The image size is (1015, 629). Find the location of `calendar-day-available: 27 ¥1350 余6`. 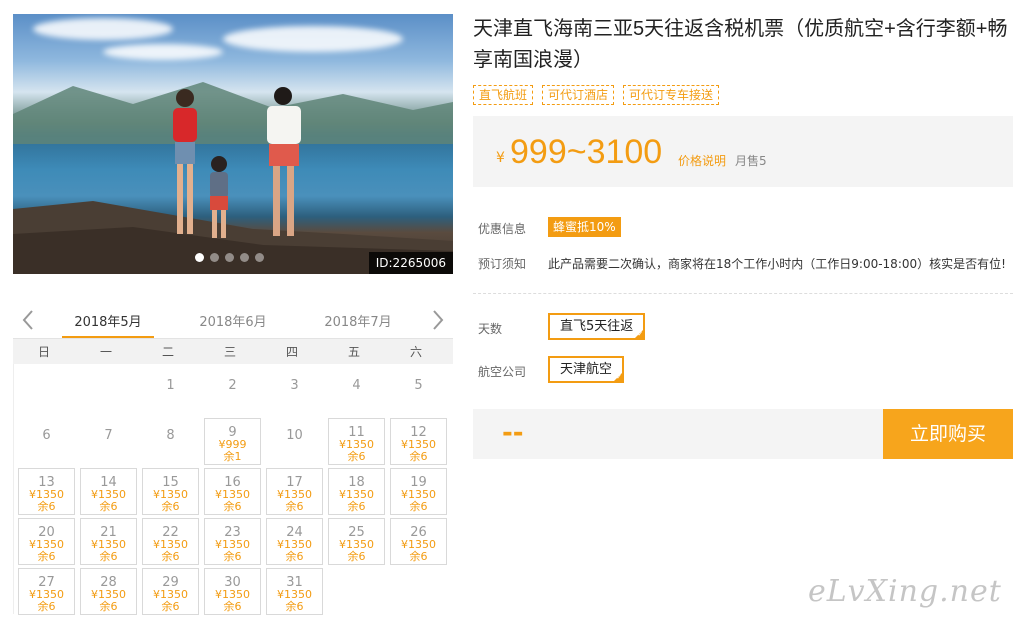

calendar-day-available: 27 ¥1350 余6 is located at coordinates (45, 589).